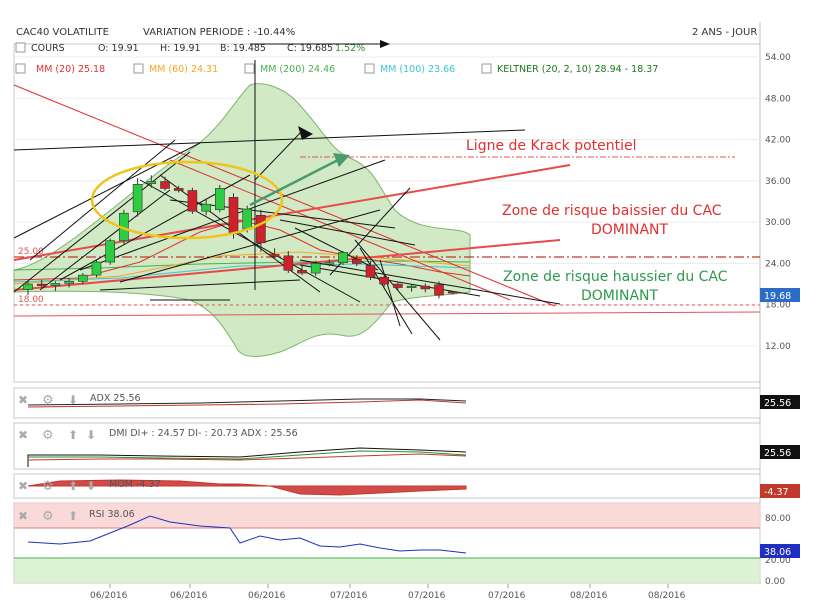 This screenshot has width=817, height=614. I want to click on rsi-tick-80: 80.00, so click(778, 519).